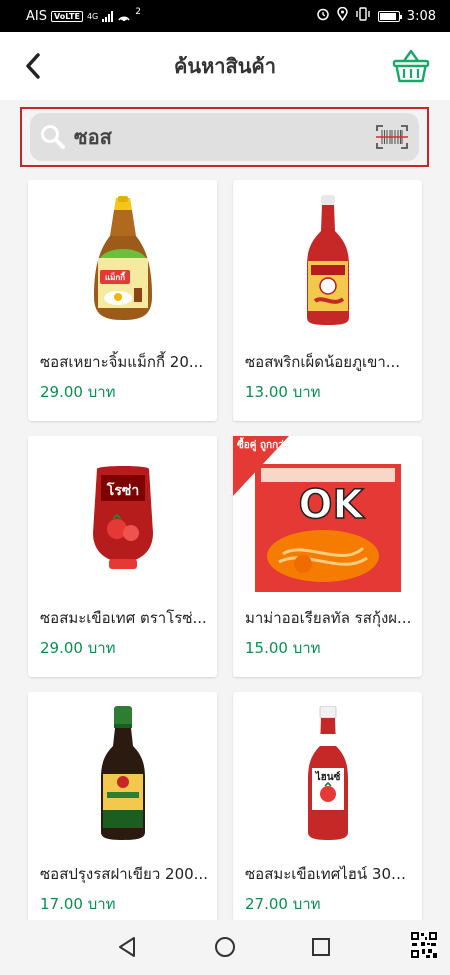  Describe the element at coordinates (53, 137) in the screenshot. I see `search-icon` at that location.